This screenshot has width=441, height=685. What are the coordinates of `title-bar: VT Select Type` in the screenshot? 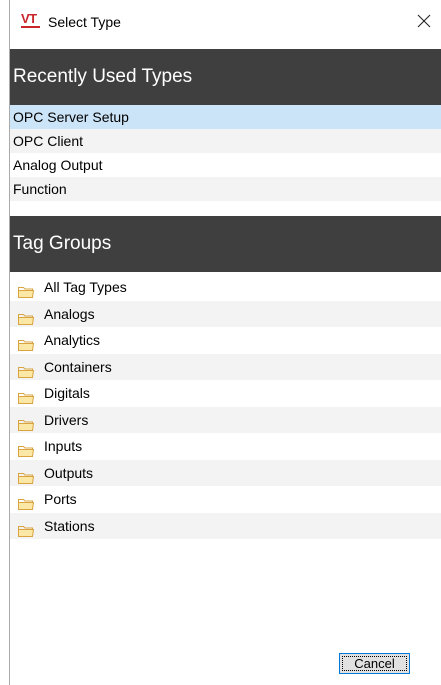 It's located at (225, 22).